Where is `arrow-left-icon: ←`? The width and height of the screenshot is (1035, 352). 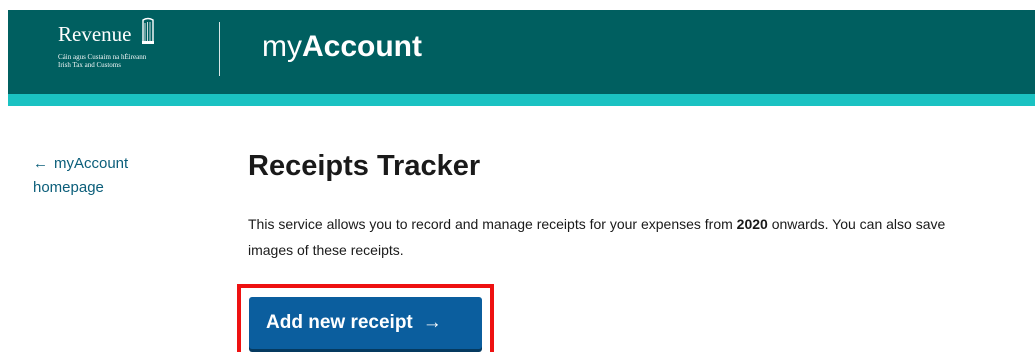 arrow-left-icon: ← is located at coordinates (40, 163).